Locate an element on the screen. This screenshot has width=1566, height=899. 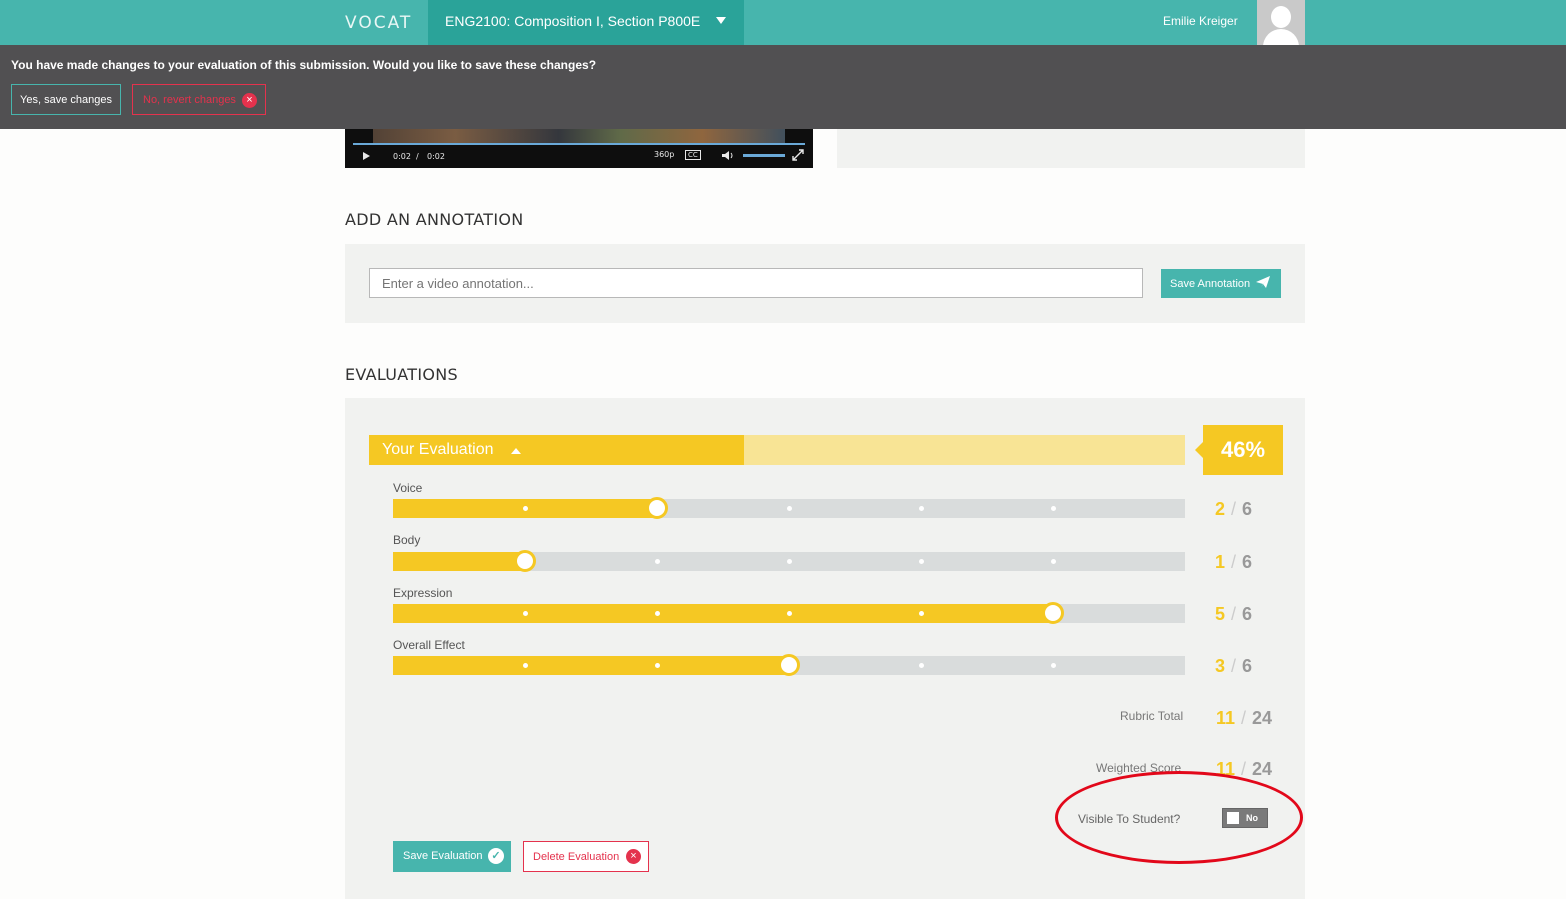
save-changes-label: Yes, save changes is located at coordinates (66, 100).